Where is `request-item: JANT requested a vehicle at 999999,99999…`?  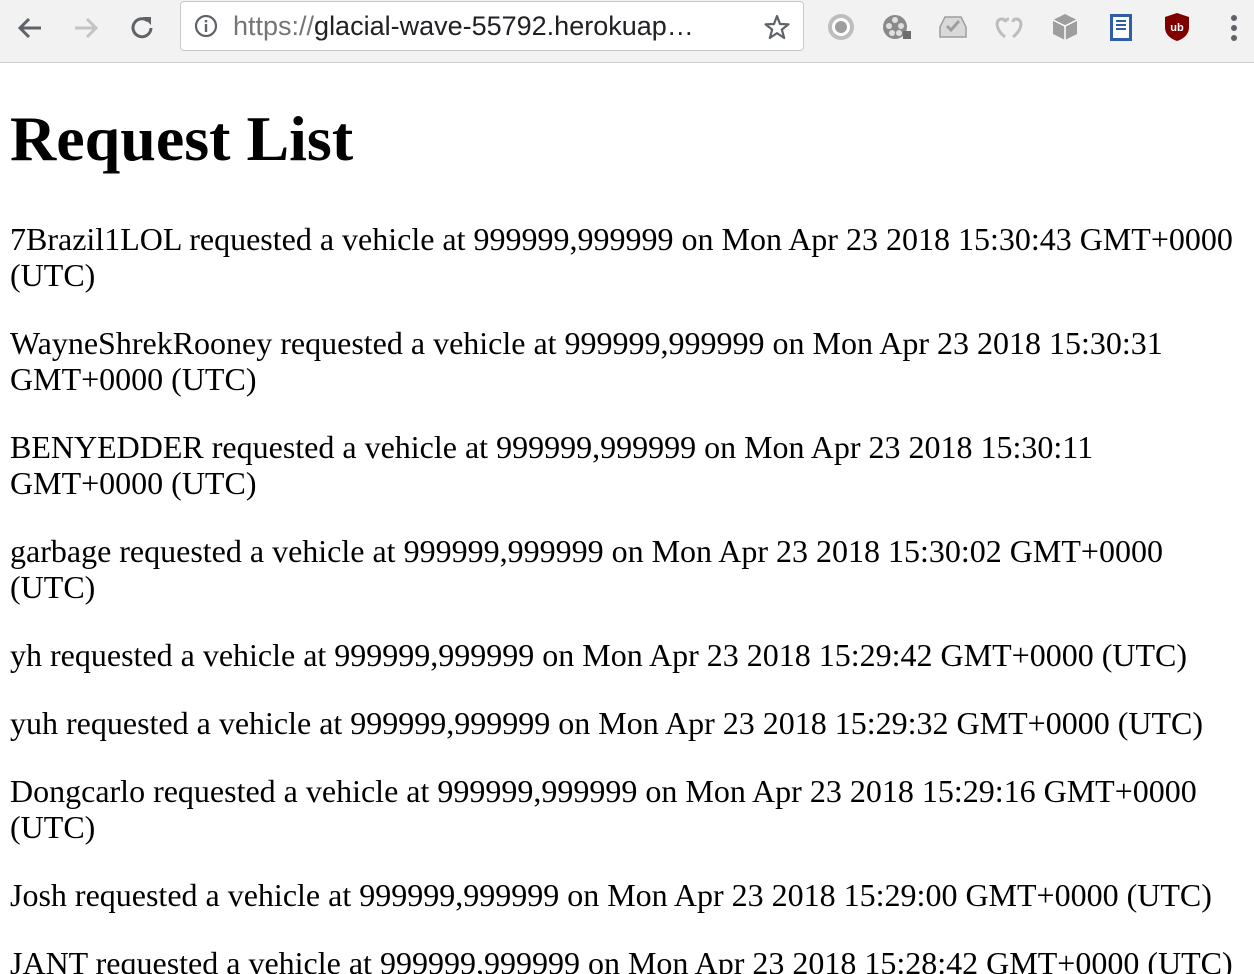 request-item: JANT requested a vehicle at 999999,99999… is located at coordinates (621, 959).